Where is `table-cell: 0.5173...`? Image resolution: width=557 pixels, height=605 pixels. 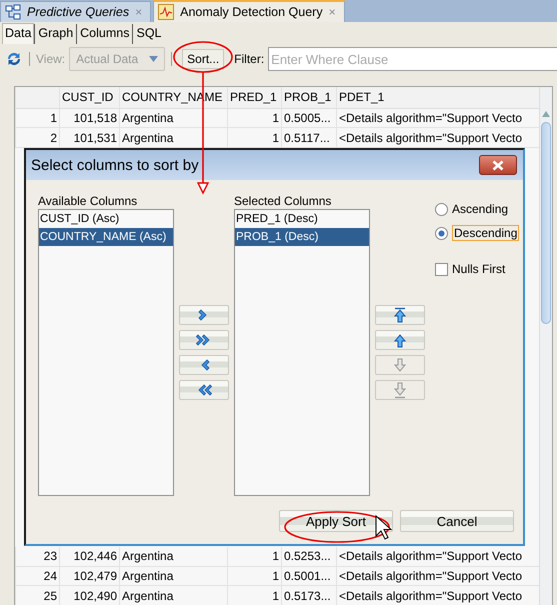
table-cell: 0.5173... is located at coordinates (308, 595).